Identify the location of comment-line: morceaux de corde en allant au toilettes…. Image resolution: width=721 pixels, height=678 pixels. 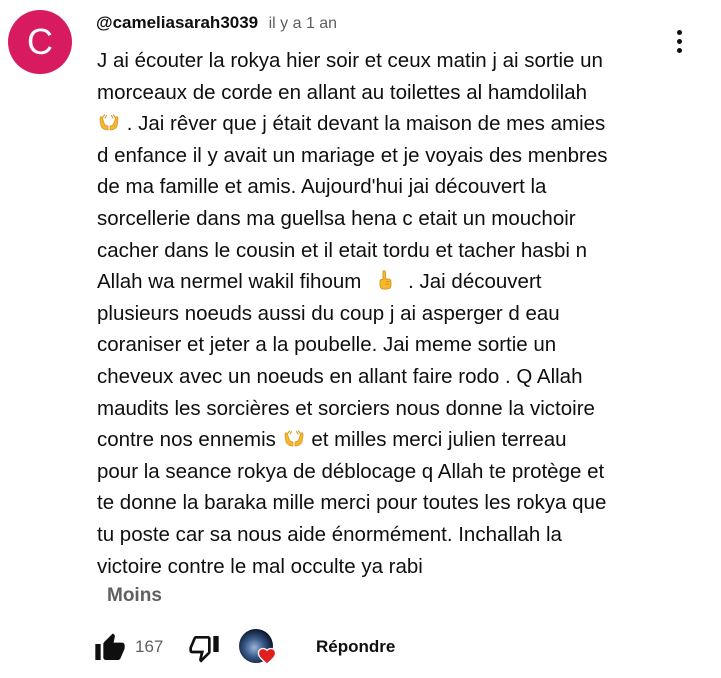
(342, 92).